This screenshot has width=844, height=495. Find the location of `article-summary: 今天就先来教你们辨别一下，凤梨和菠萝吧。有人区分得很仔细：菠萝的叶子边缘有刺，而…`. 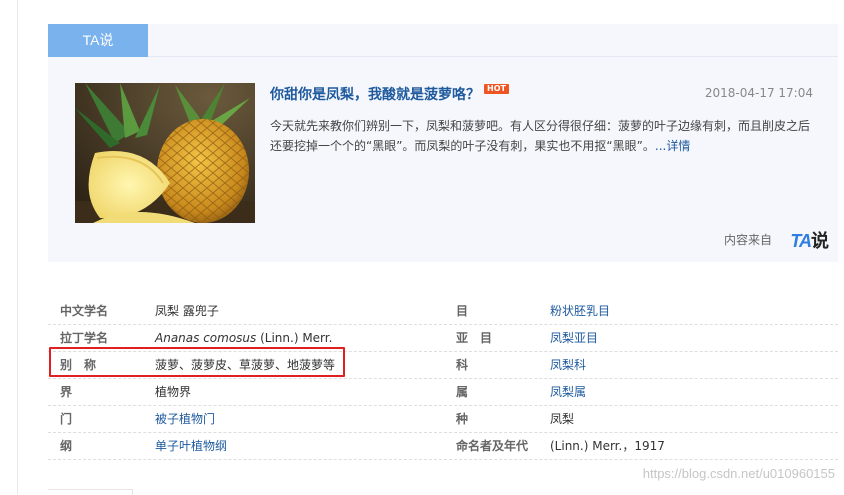

article-summary: 今天就先来教你们辨别一下，凤梨和菠萝吧。有人区分得很仔细：菠萝的叶子边缘有刺，而… is located at coordinates (542, 136).